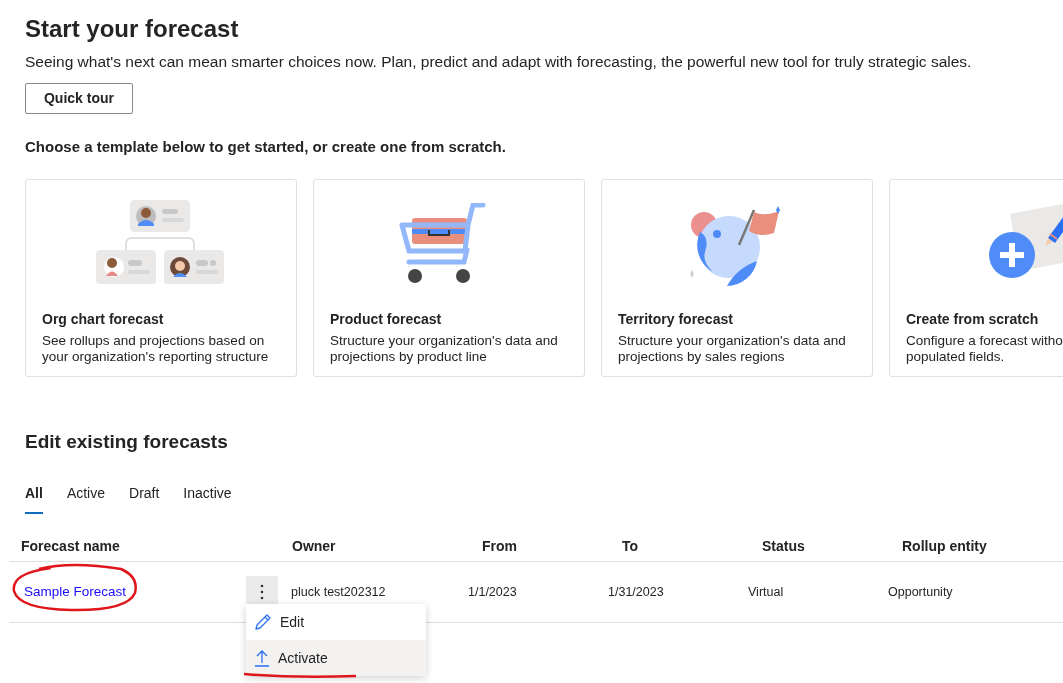  I want to click on column-header: Status, so click(783, 546).